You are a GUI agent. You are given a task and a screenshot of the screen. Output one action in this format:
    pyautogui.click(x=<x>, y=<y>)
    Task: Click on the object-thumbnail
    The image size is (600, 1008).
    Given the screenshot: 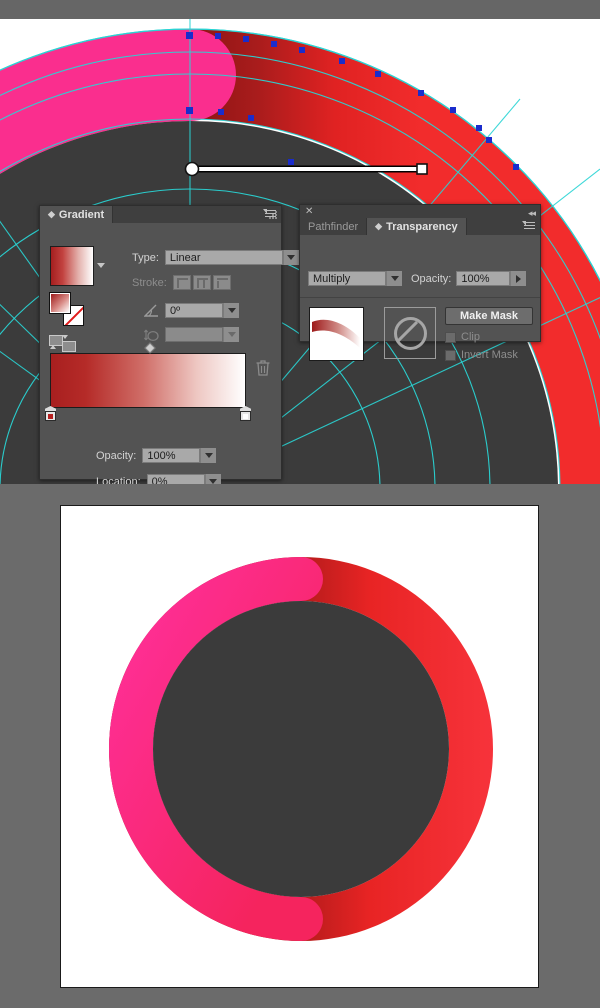 What is the action you would take?
    pyautogui.click(x=336, y=334)
    